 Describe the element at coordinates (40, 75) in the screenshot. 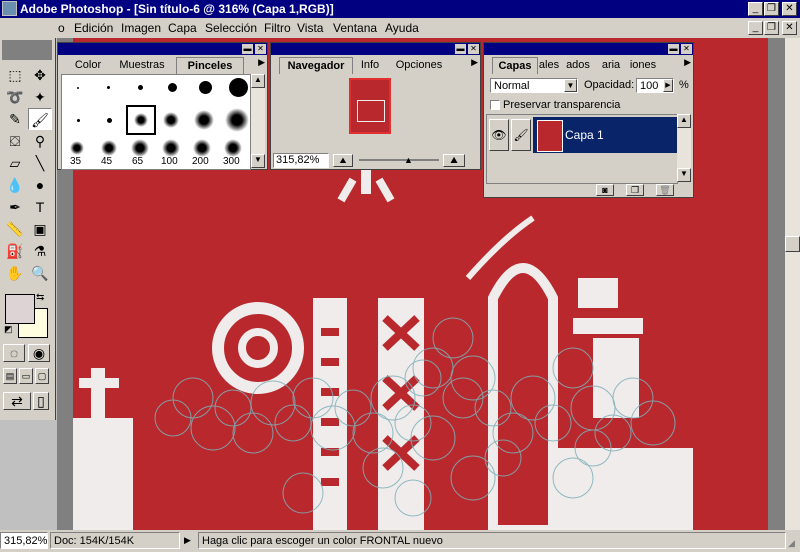

I see `move-tool-icon: ✥` at that location.